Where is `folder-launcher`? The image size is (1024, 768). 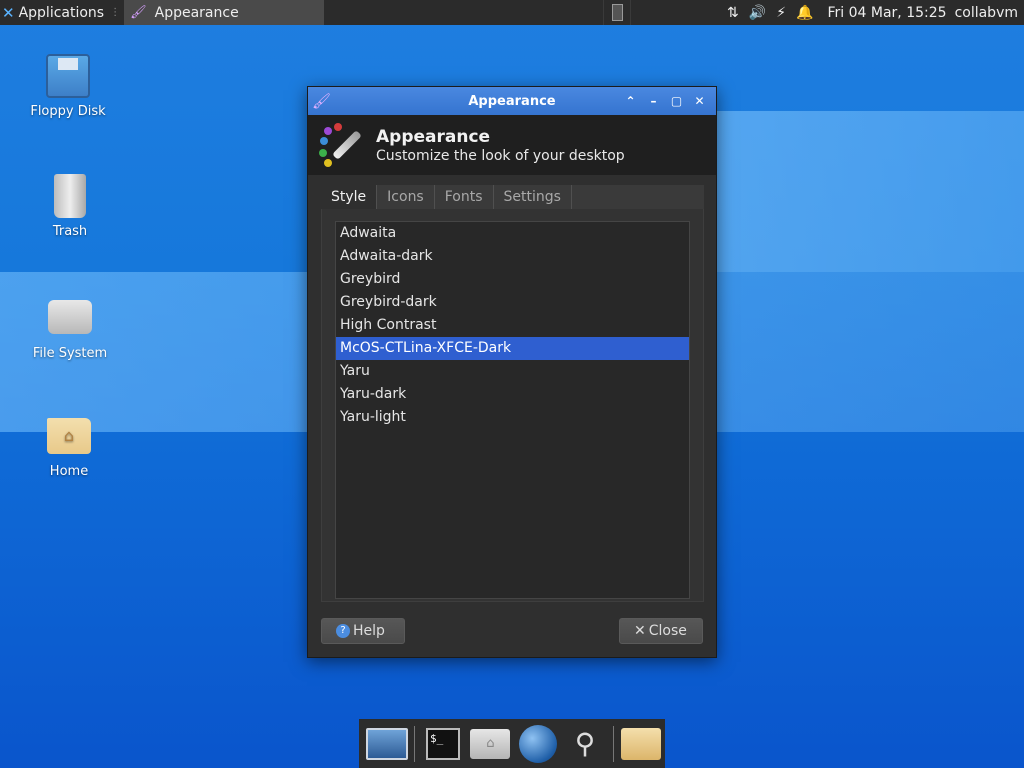 folder-launcher is located at coordinates (641, 744).